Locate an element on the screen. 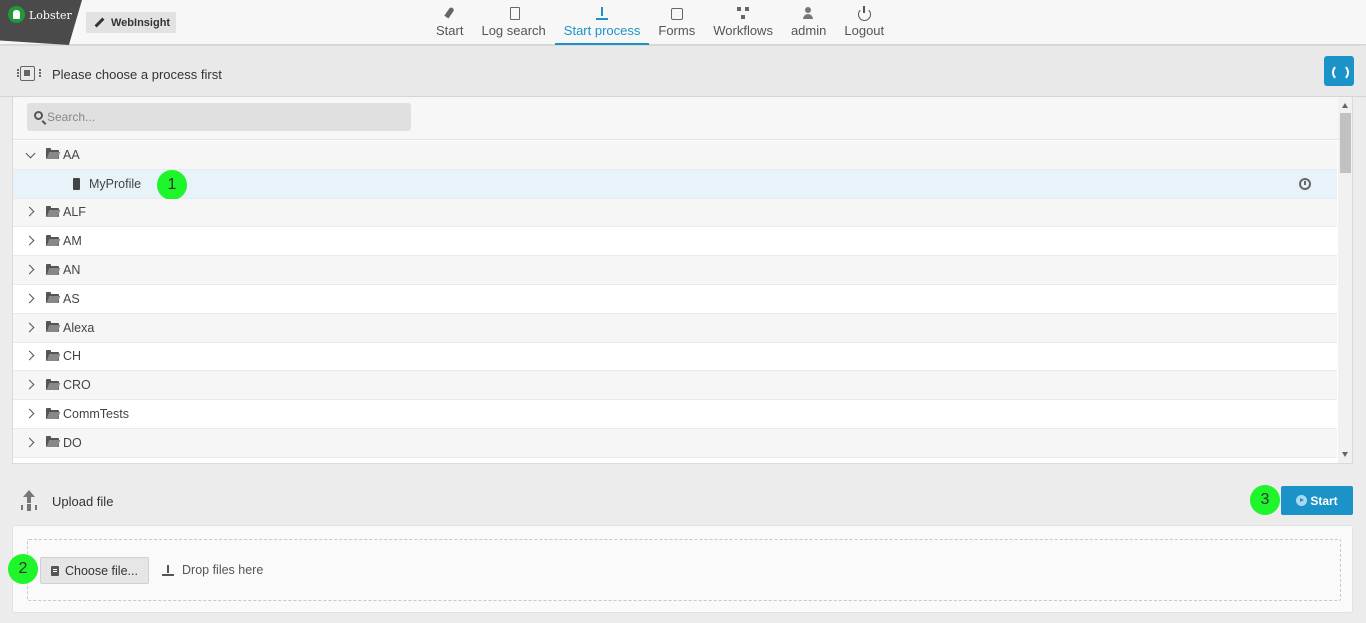 The image size is (1366, 623). tree-folder-row: CRO is located at coordinates (675, 386).